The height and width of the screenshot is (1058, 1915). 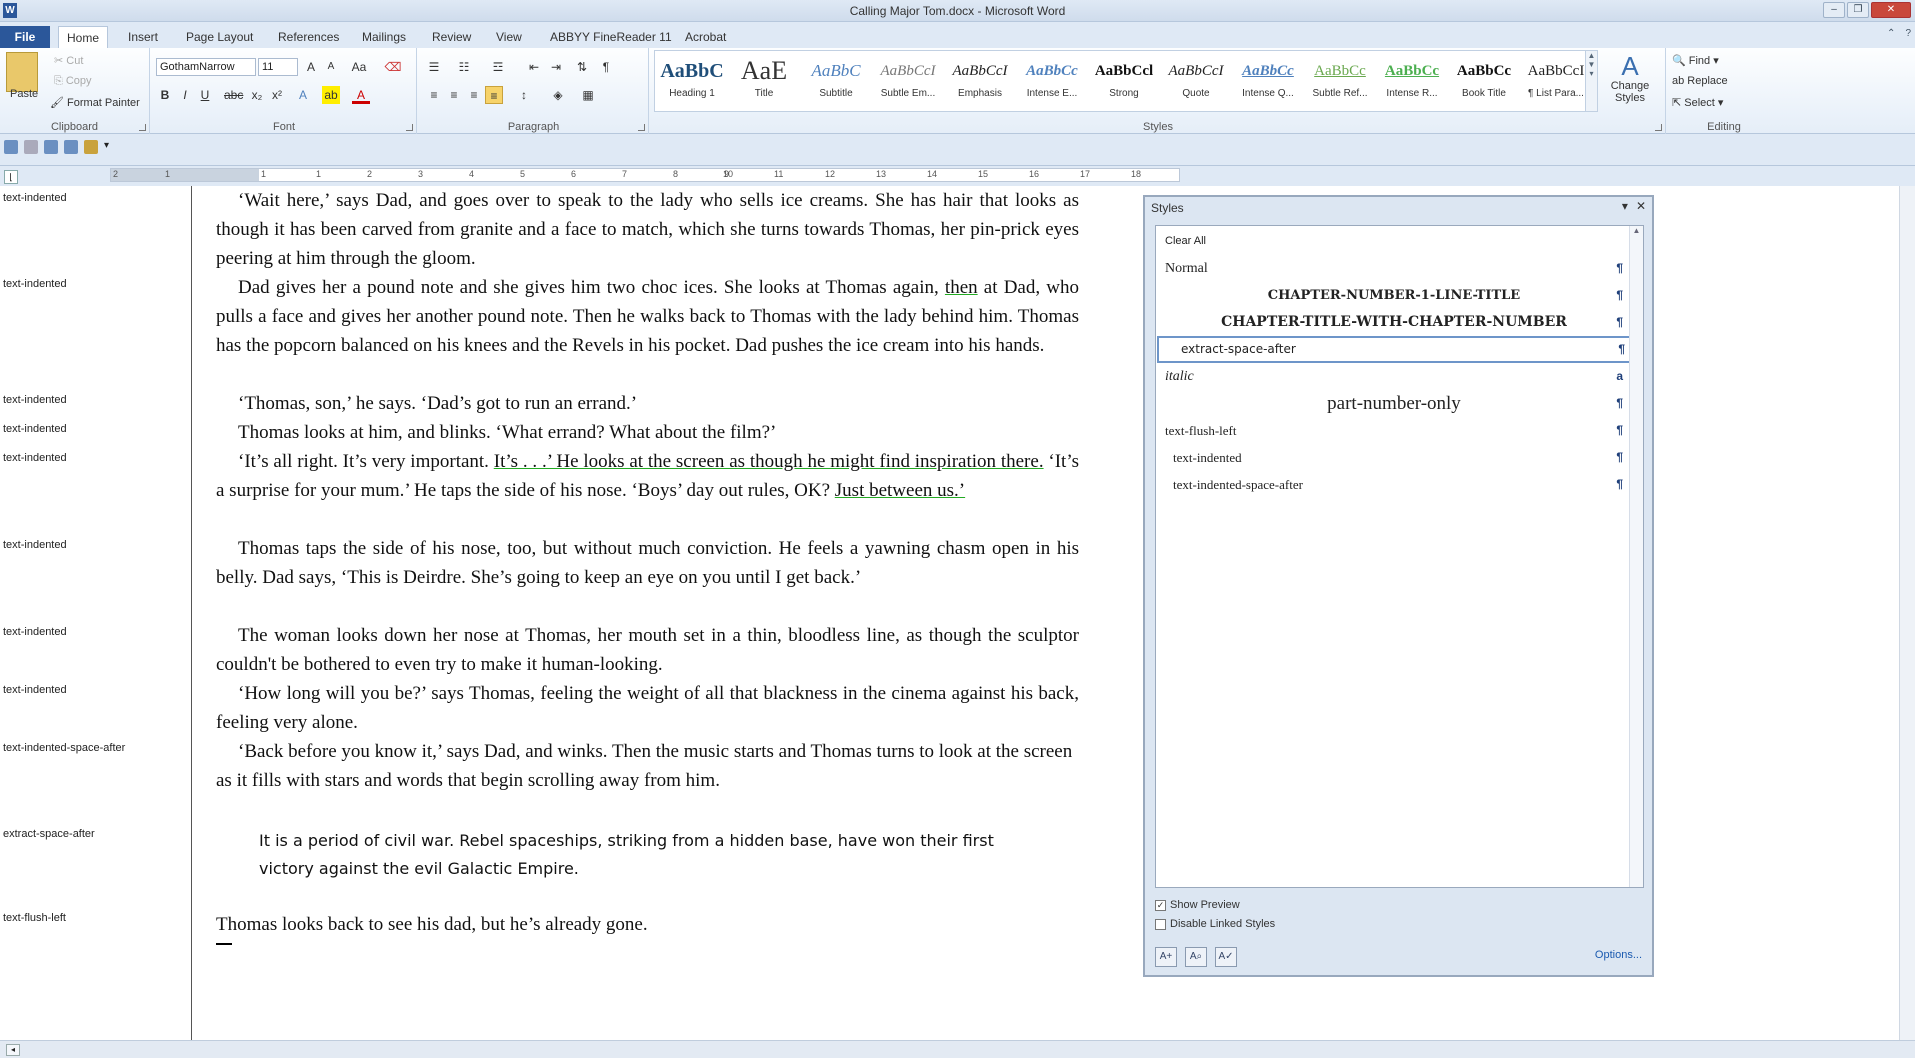 What do you see at coordinates (434, 67) in the screenshot?
I see `bullets-icon: ☰` at bounding box center [434, 67].